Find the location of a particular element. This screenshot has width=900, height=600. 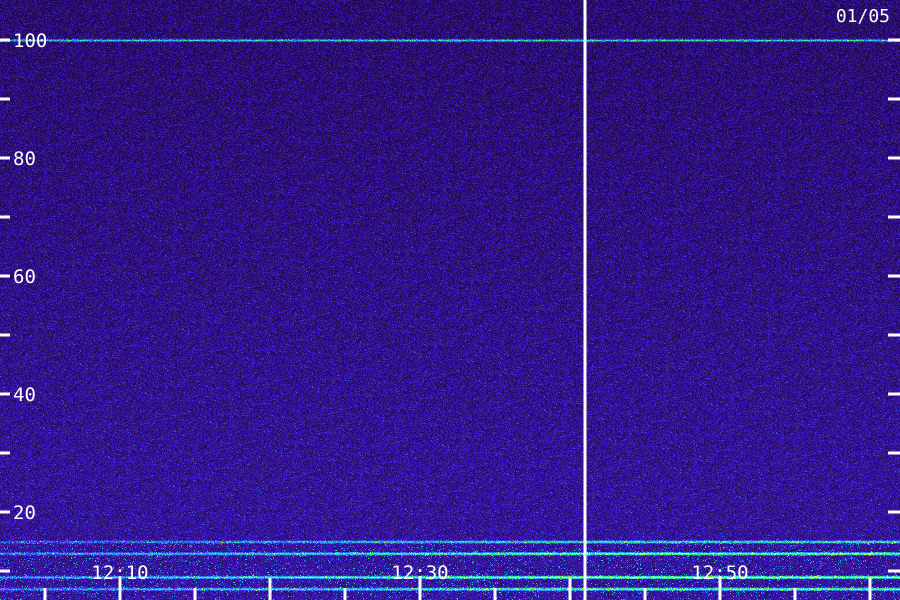

y-tick-label: 60 is located at coordinates (24, 277).